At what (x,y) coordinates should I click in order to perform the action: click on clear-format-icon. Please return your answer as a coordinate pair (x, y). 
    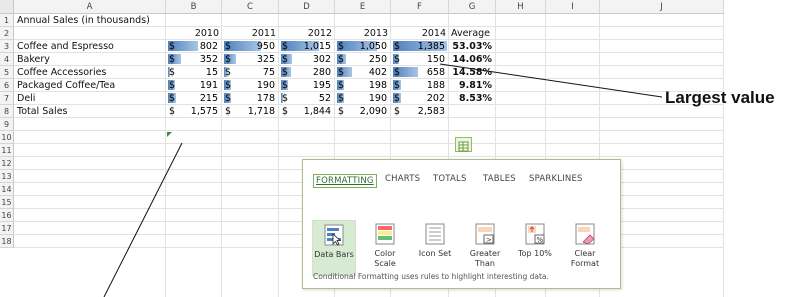
    Looking at the image, I should click on (585, 234).